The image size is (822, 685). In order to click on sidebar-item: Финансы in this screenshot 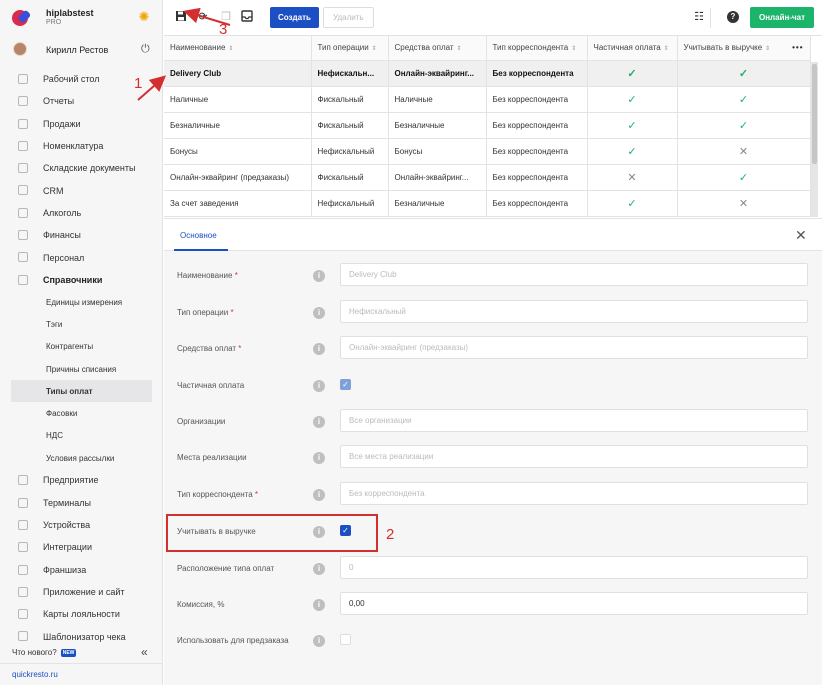, I will do `click(81, 235)`.